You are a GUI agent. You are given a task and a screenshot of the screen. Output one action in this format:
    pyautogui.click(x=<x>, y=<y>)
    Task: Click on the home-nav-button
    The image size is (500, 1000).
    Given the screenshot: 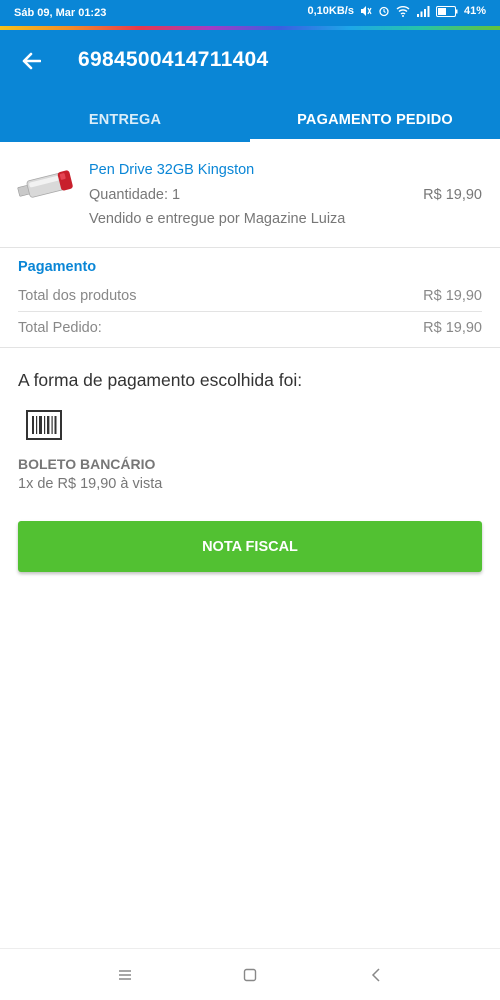 What is the action you would take?
    pyautogui.click(x=250, y=975)
    